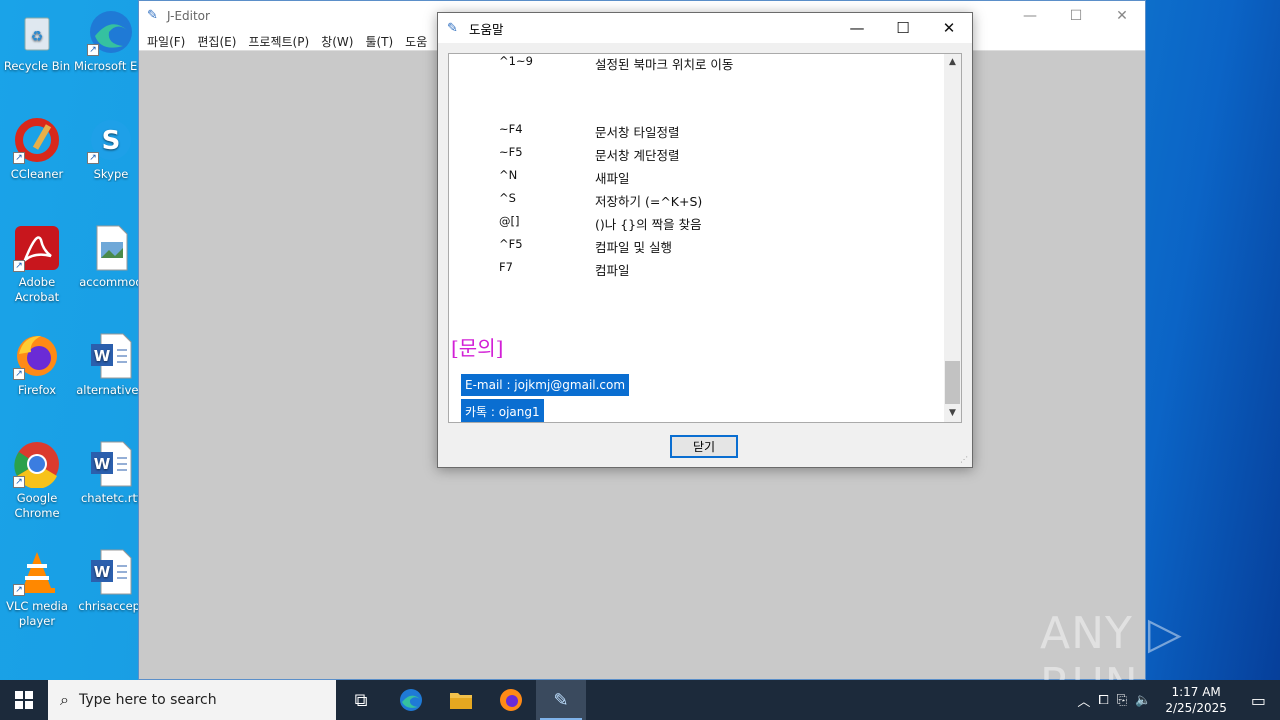 The width and height of the screenshot is (1280, 720). What do you see at coordinates (64, 699) in the screenshot?
I see `search-icon: ⌕` at bounding box center [64, 699].